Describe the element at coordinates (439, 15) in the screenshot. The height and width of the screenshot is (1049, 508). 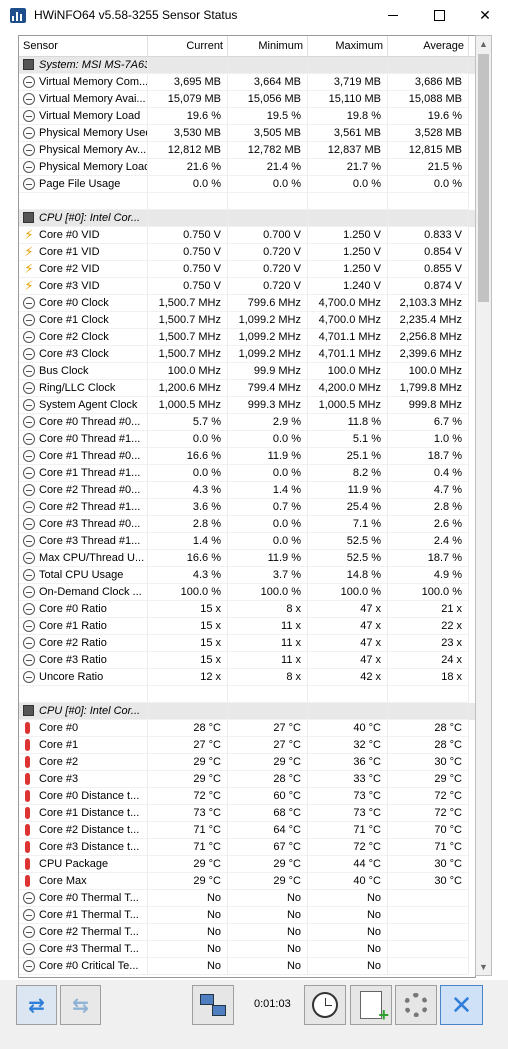
I see `maximize-button` at that location.